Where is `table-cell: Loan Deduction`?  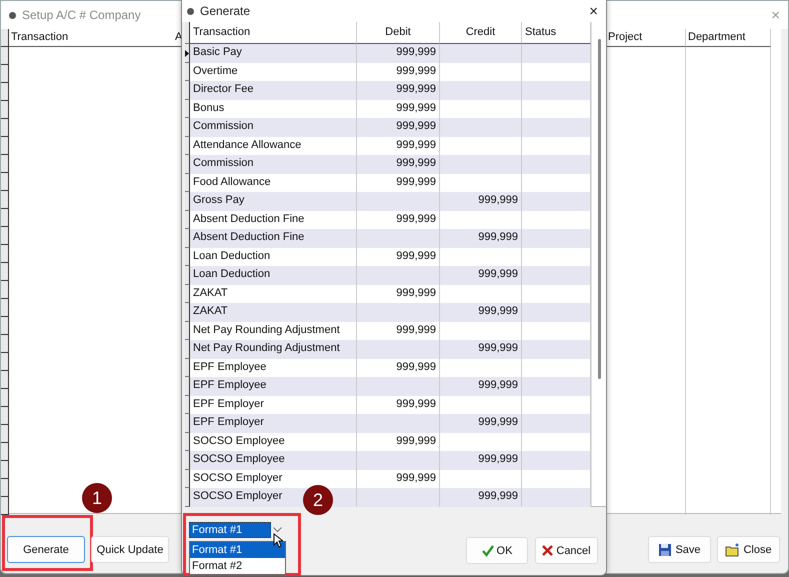 table-cell: Loan Deduction is located at coordinates (273, 257).